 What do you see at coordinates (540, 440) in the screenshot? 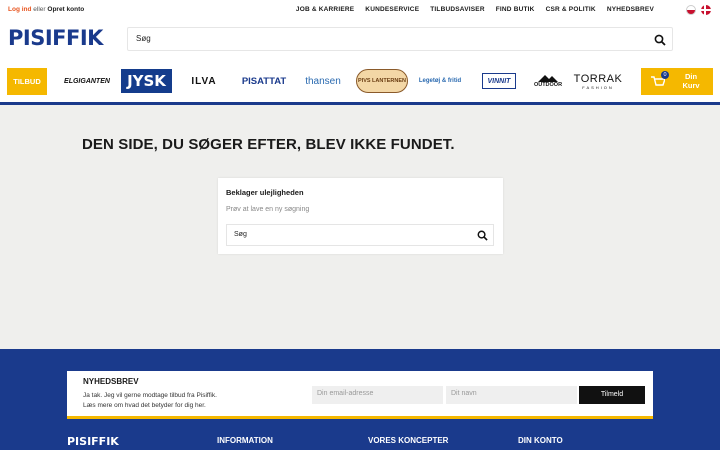
I see `footer-heading-konto: DIN KONTO` at bounding box center [540, 440].